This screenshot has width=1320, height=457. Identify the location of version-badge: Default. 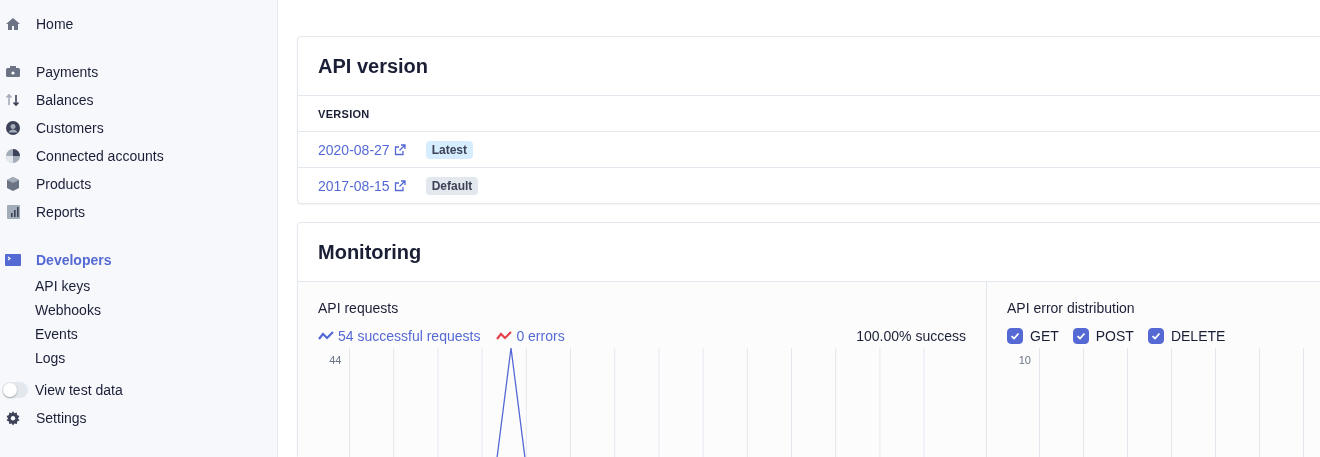
(452, 185).